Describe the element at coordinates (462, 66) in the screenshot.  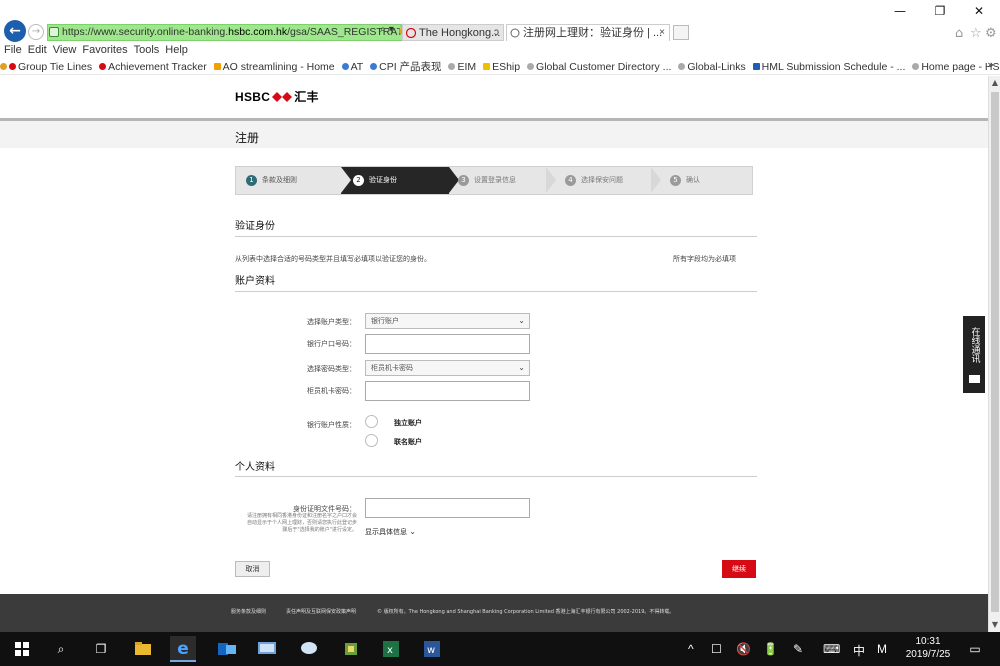
I see `fav-item: EIM` at that location.